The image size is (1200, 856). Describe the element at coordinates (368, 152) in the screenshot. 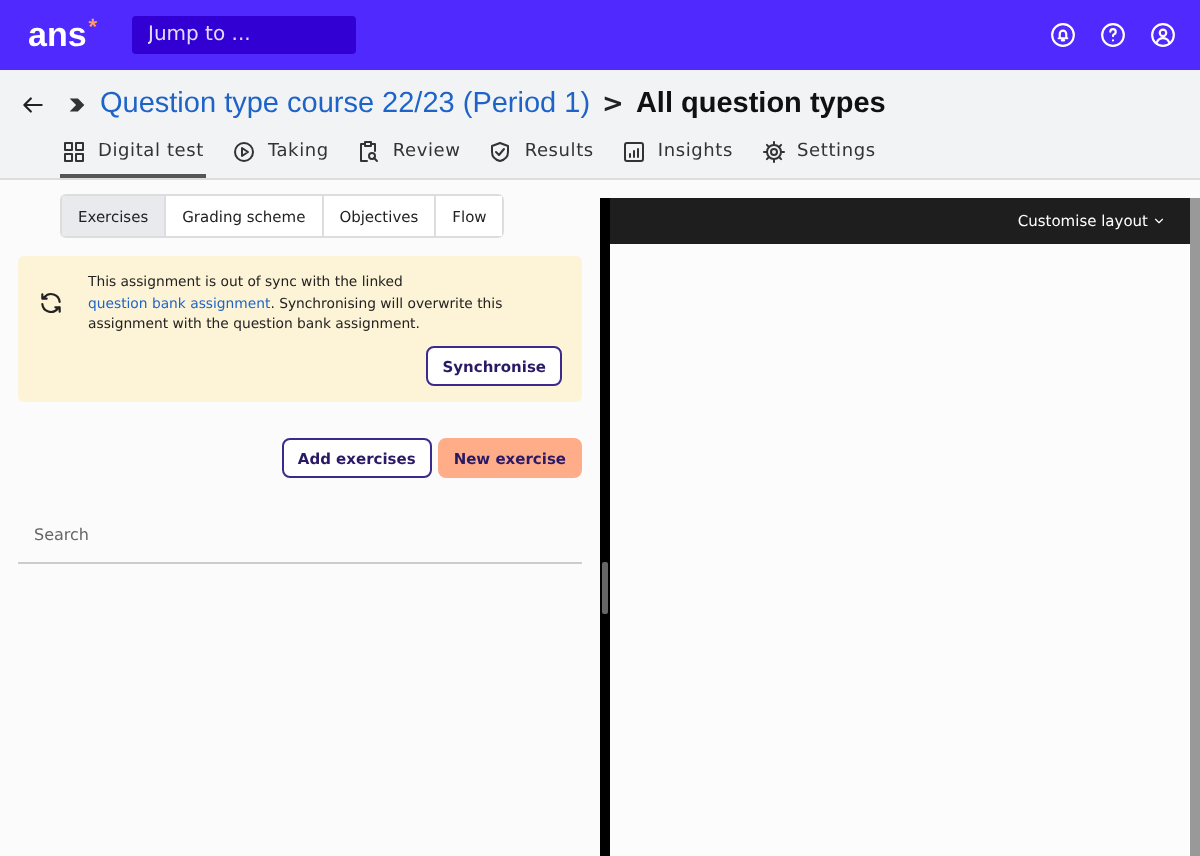

I see `clipboard-icon` at that location.